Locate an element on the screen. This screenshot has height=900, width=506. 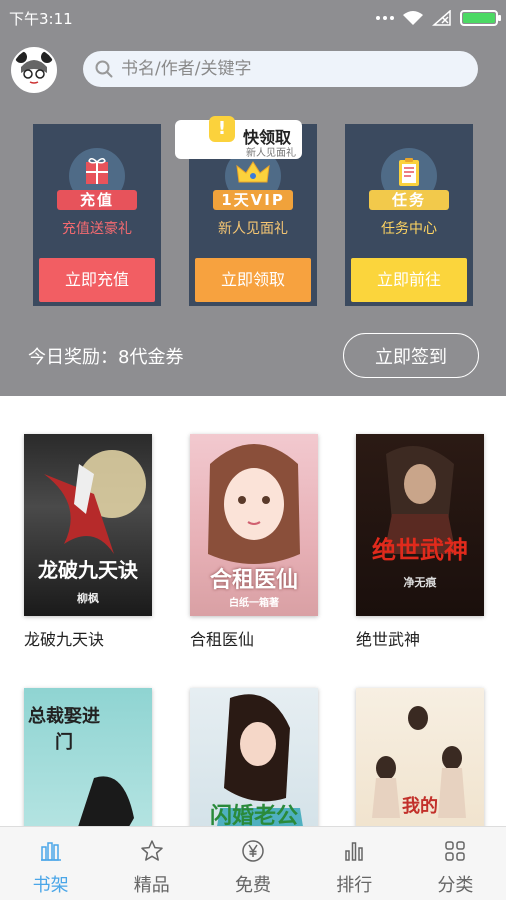
cover-author: 净无痕 is located at coordinates (420, 582).